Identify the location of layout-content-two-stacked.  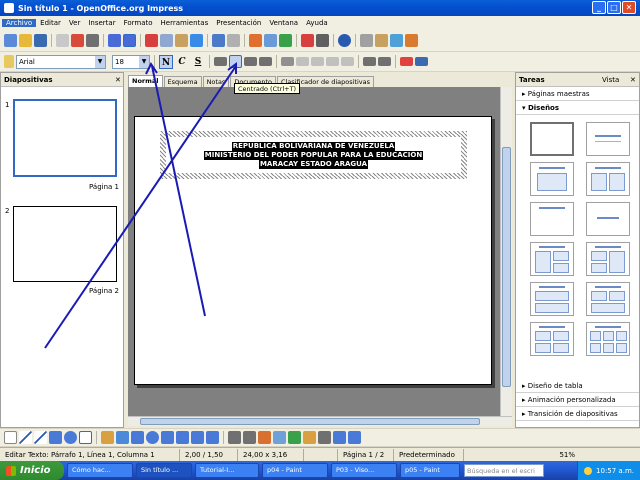
(608, 259).